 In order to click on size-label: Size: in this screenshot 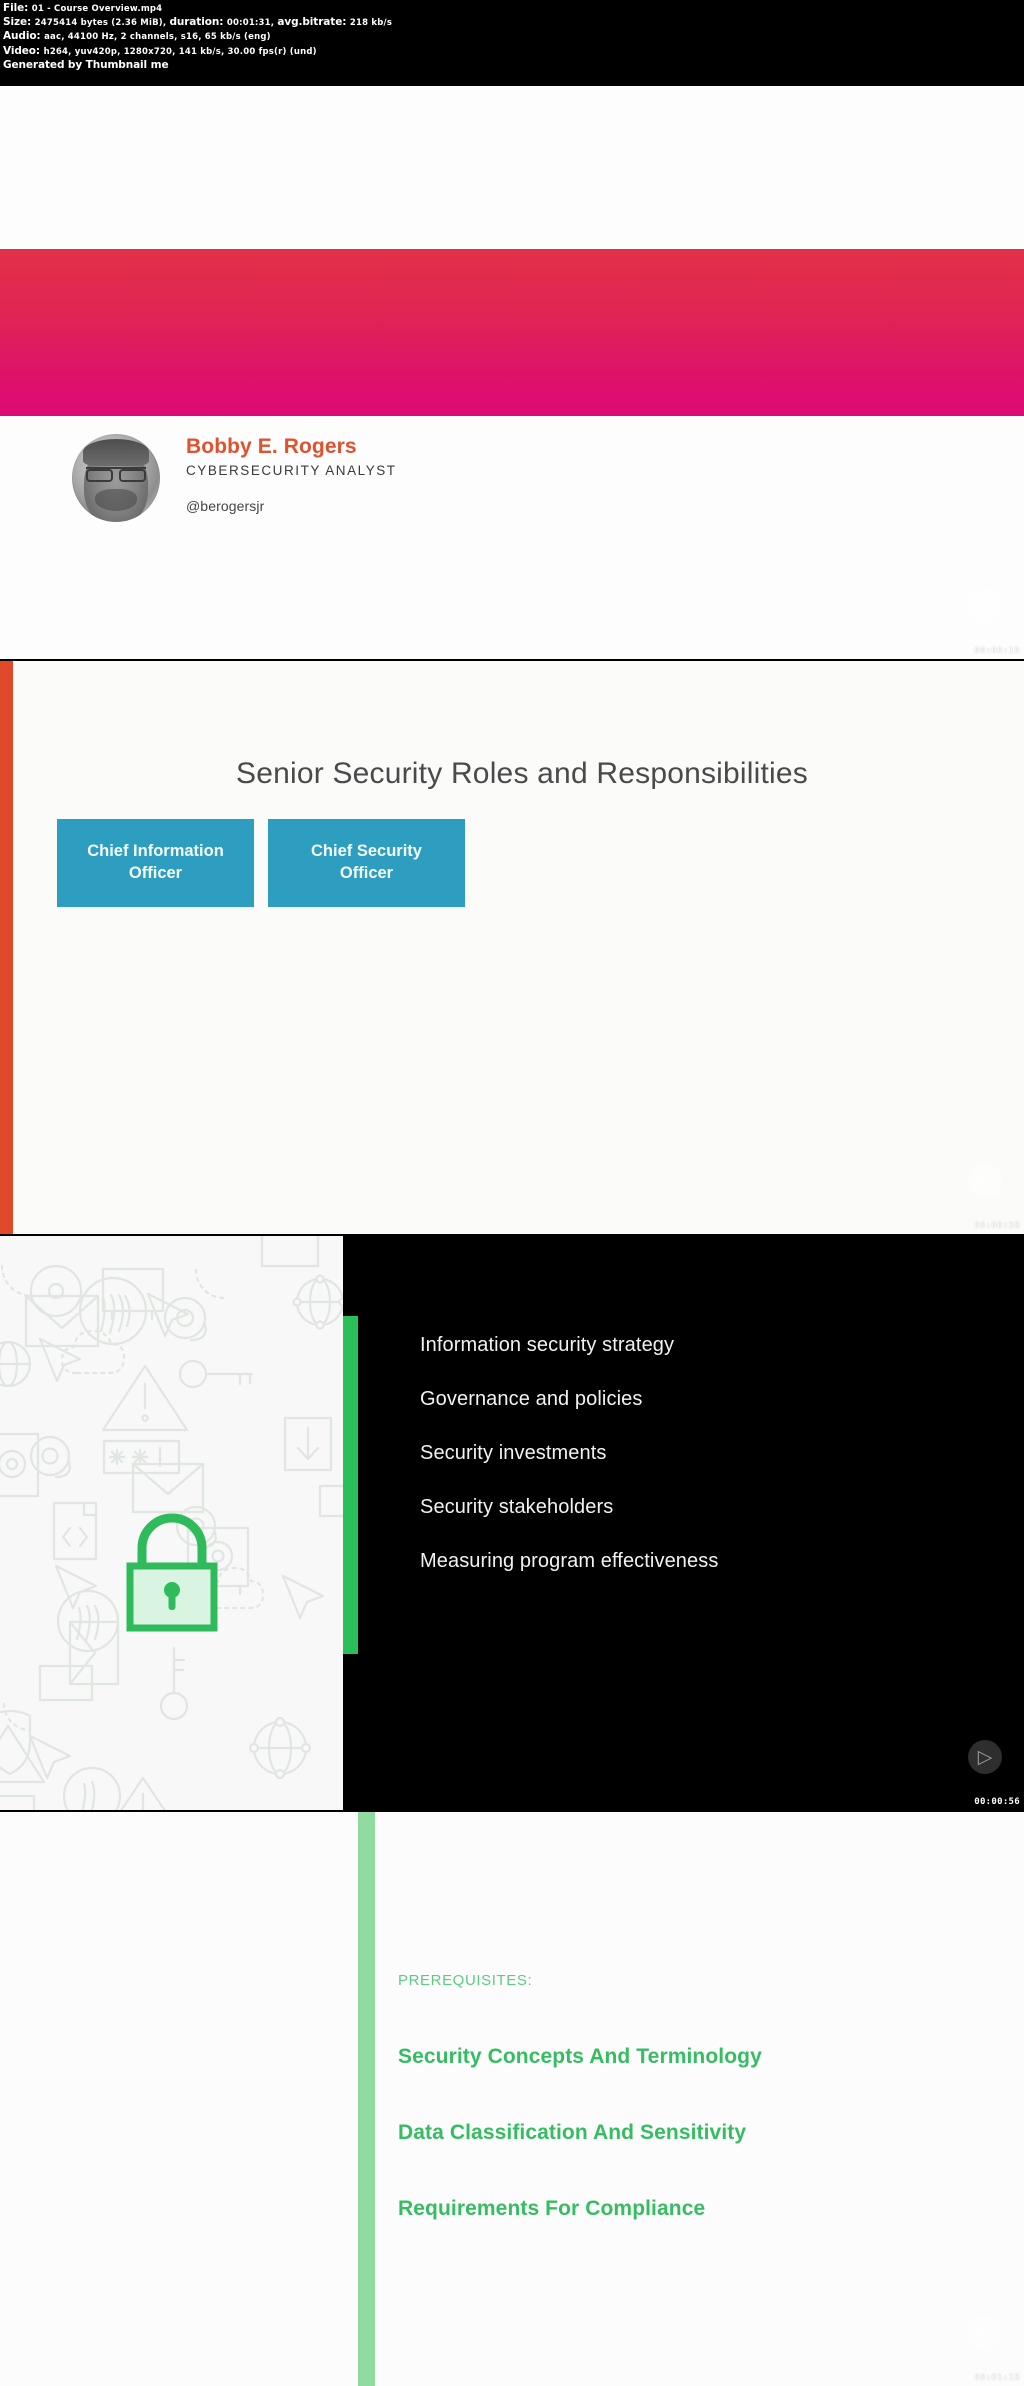, I will do `click(17, 22)`.